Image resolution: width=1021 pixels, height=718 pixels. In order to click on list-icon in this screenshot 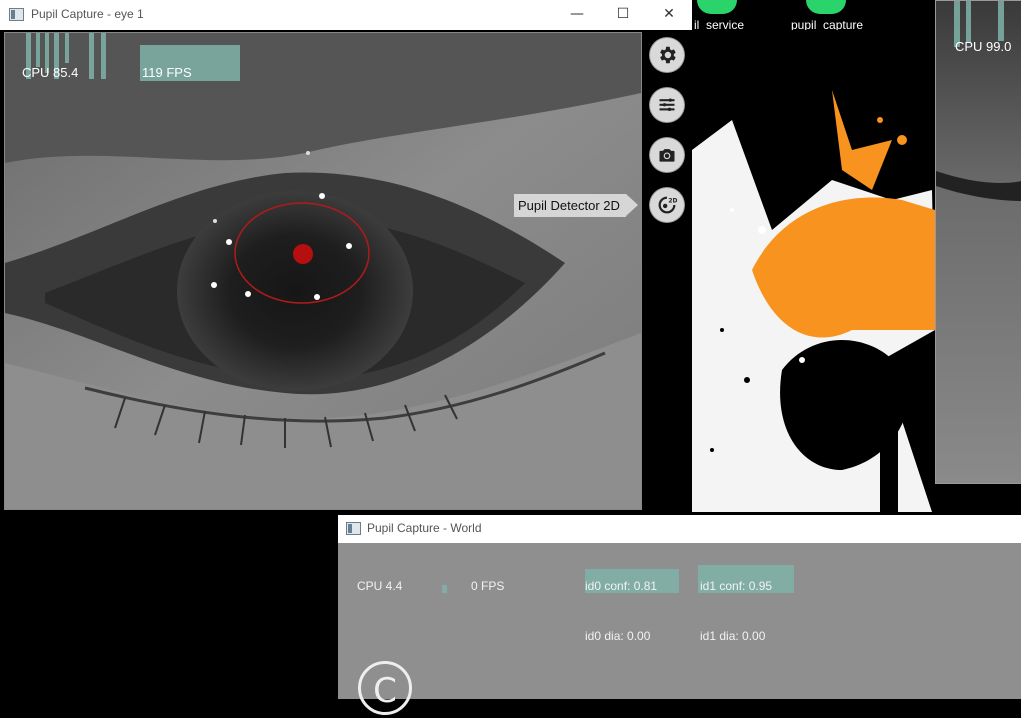, I will do `click(667, 104)`.